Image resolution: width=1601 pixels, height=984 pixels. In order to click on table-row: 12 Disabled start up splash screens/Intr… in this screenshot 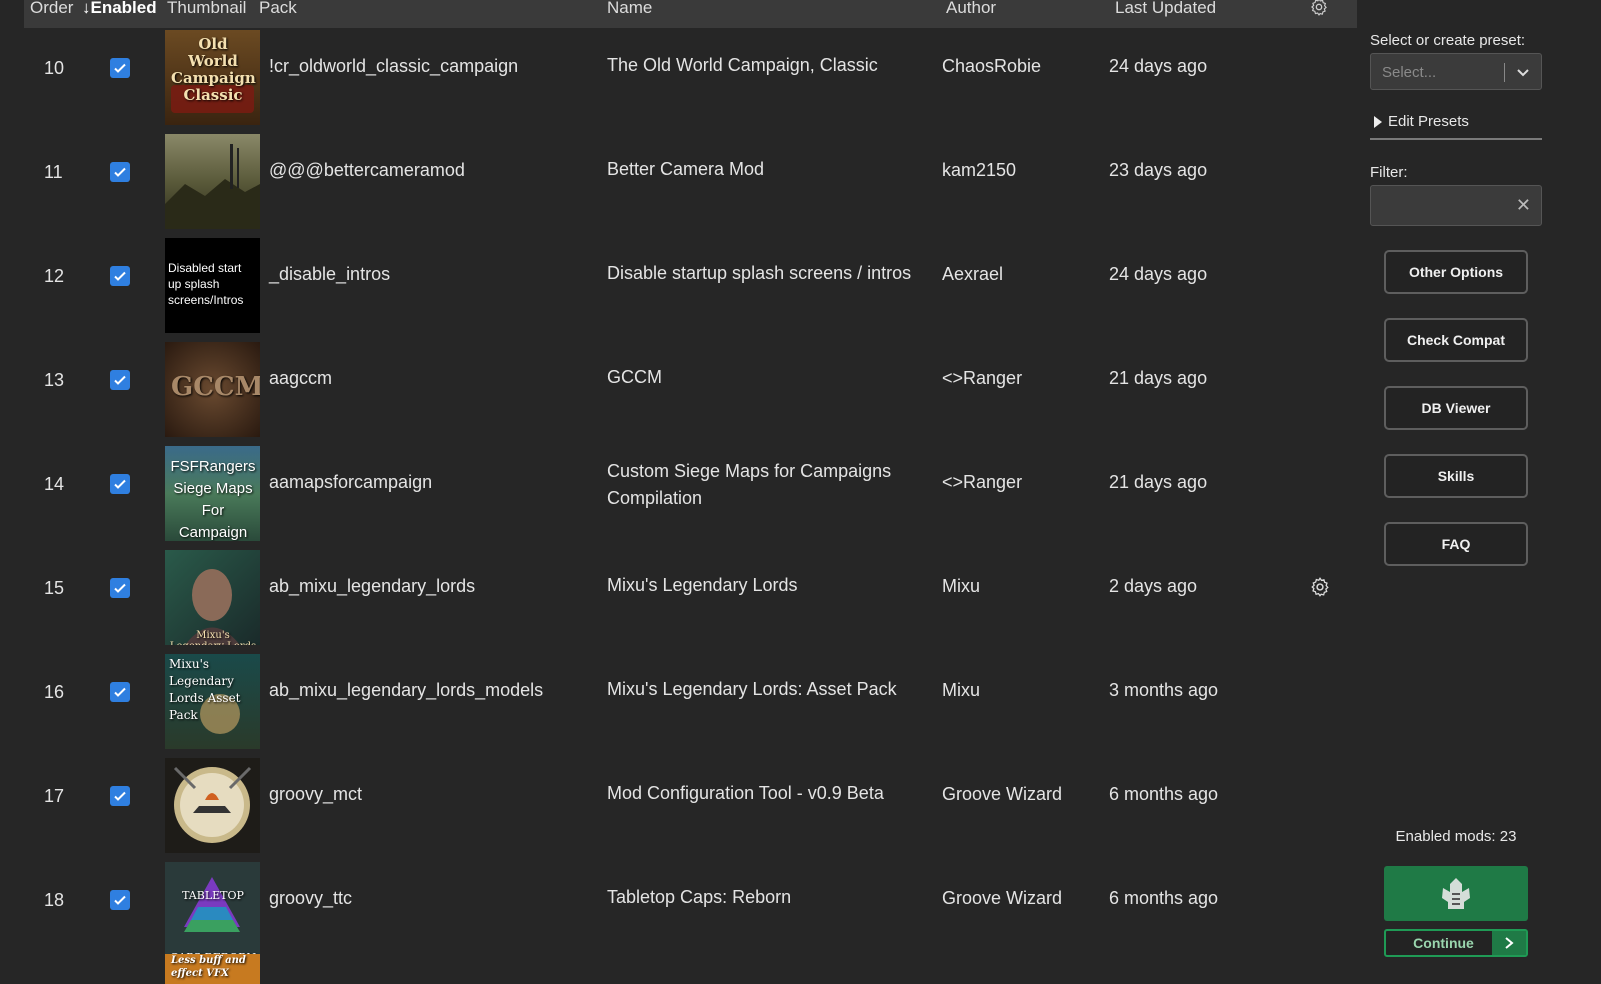, I will do `click(690, 290)`.